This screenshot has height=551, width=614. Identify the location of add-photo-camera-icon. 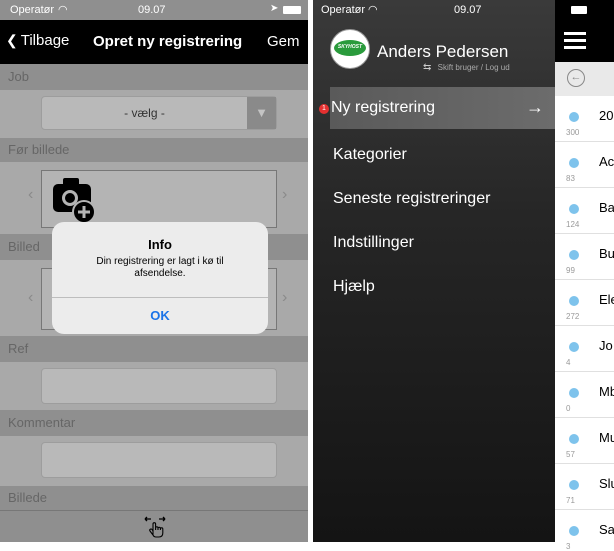
(74, 201).